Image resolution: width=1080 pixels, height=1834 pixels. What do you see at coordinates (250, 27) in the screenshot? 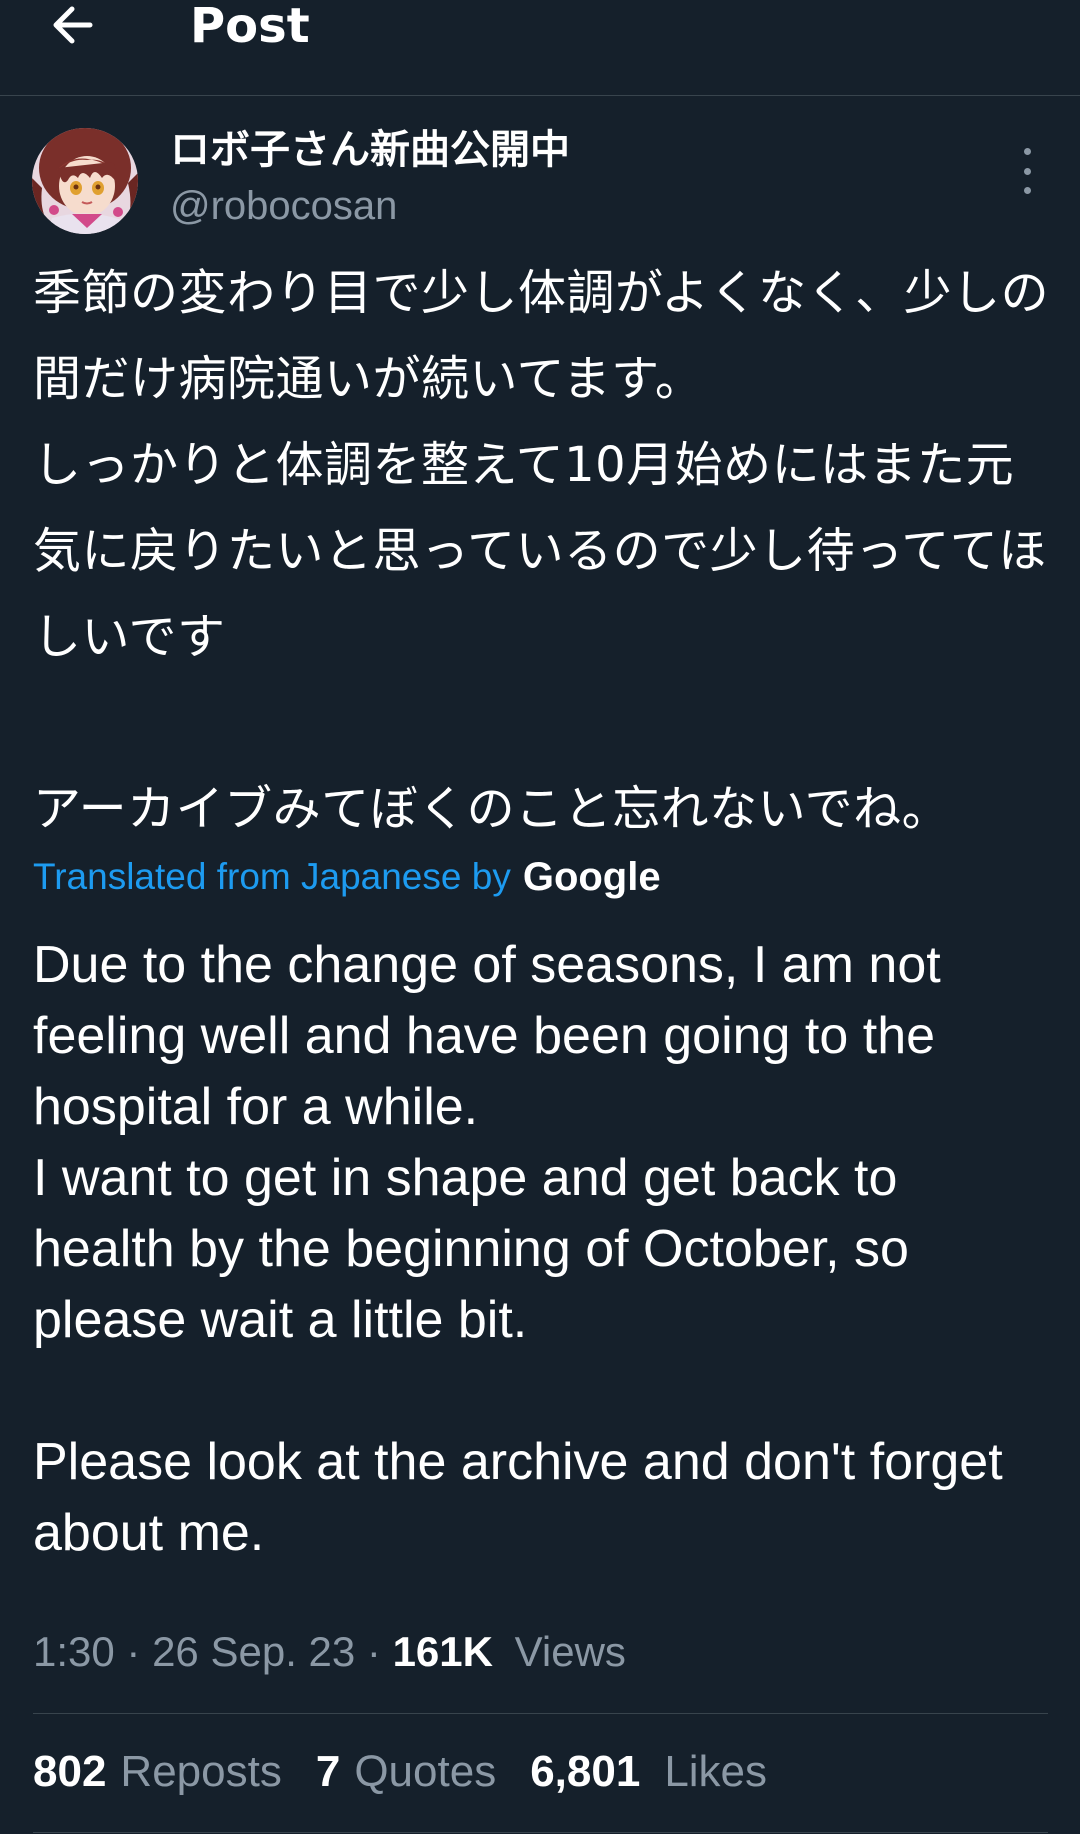
I see `page-title: Post` at bounding box center [250, 27].